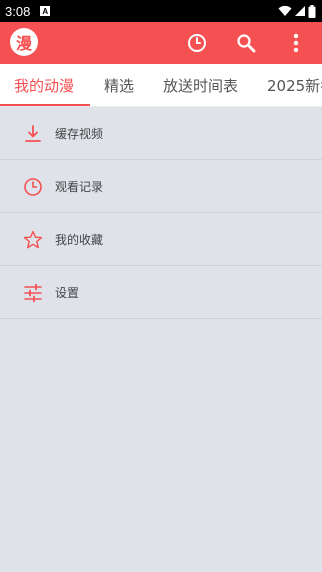  I want to click on menu-item-label: 观看记录, so click(79, 186).